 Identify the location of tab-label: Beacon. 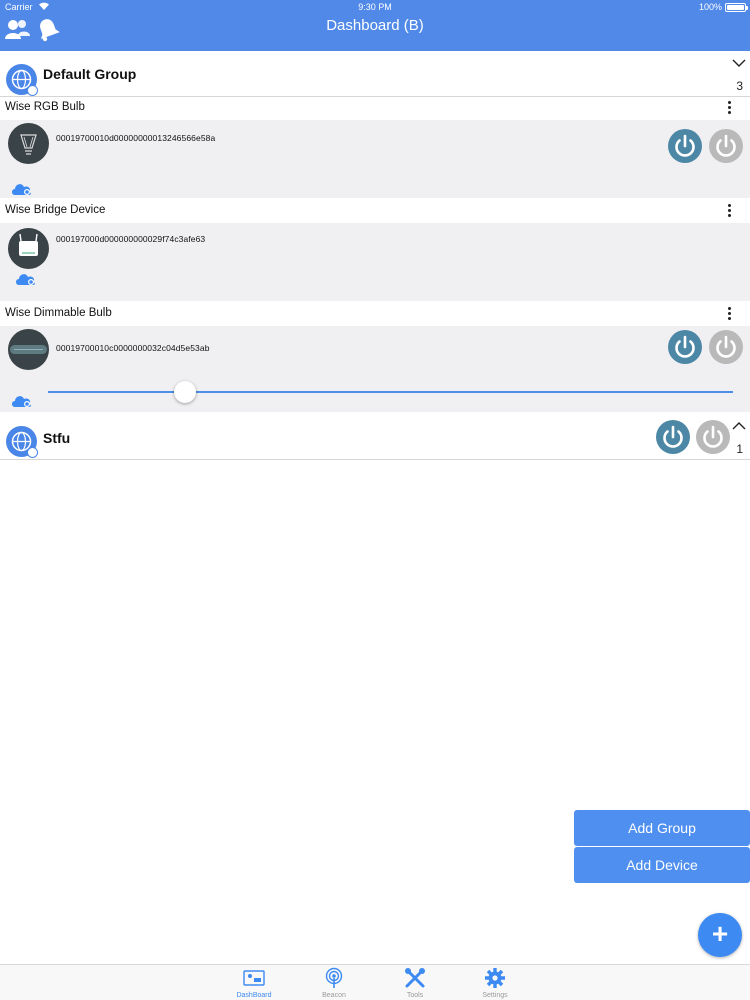
(334, 995).